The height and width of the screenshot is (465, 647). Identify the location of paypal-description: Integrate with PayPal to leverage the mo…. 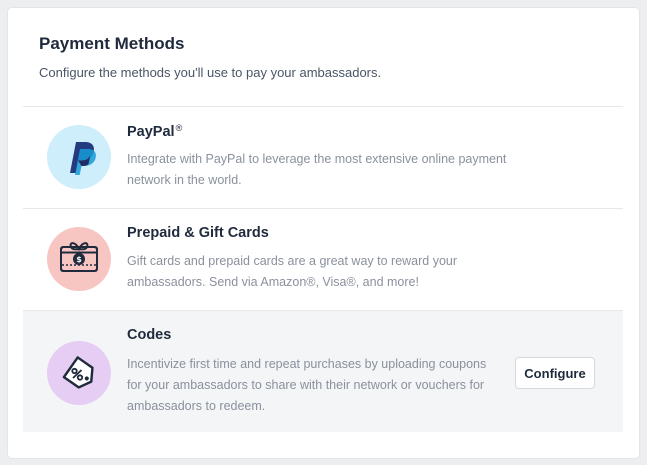
(317, 169).